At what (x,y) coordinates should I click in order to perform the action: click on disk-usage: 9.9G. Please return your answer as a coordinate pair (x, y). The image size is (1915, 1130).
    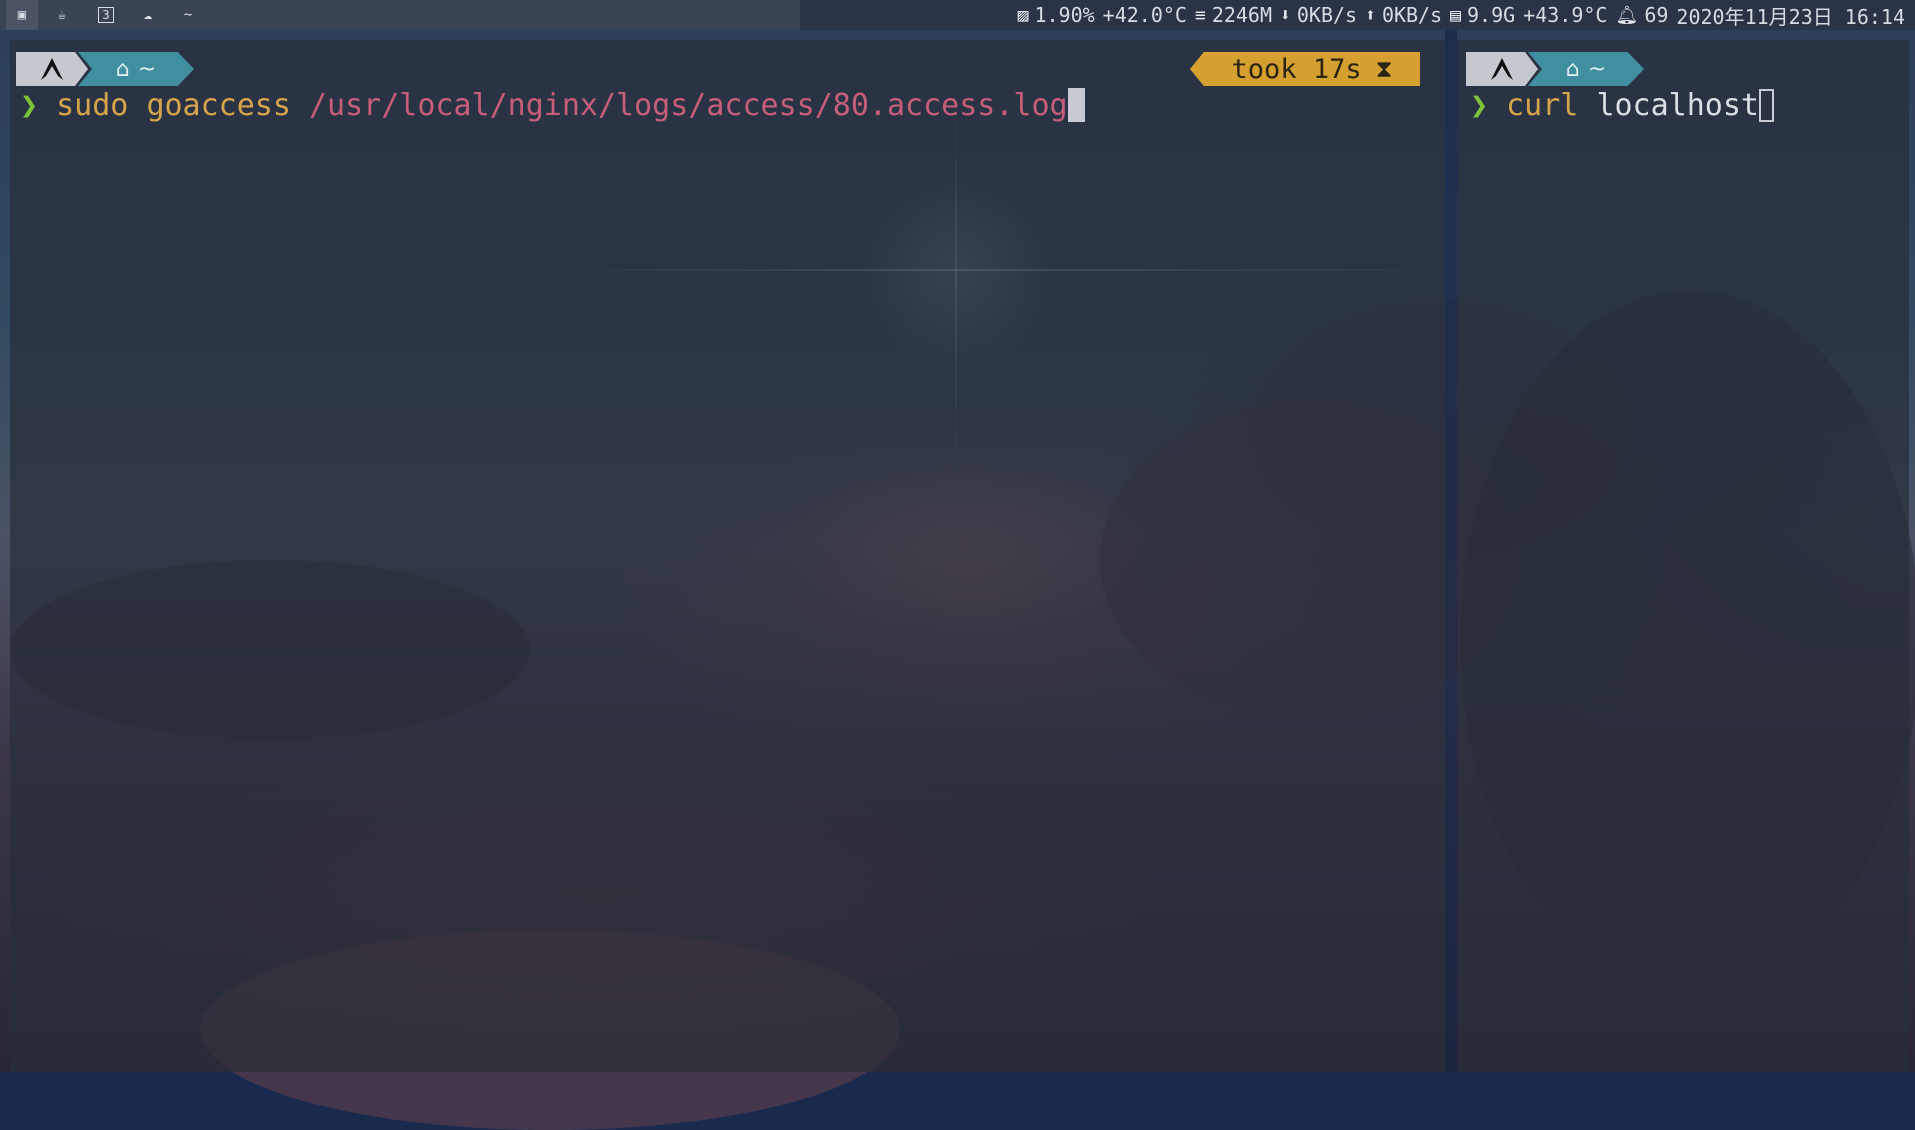
    Looking at the image, I should click on (1491, 15).